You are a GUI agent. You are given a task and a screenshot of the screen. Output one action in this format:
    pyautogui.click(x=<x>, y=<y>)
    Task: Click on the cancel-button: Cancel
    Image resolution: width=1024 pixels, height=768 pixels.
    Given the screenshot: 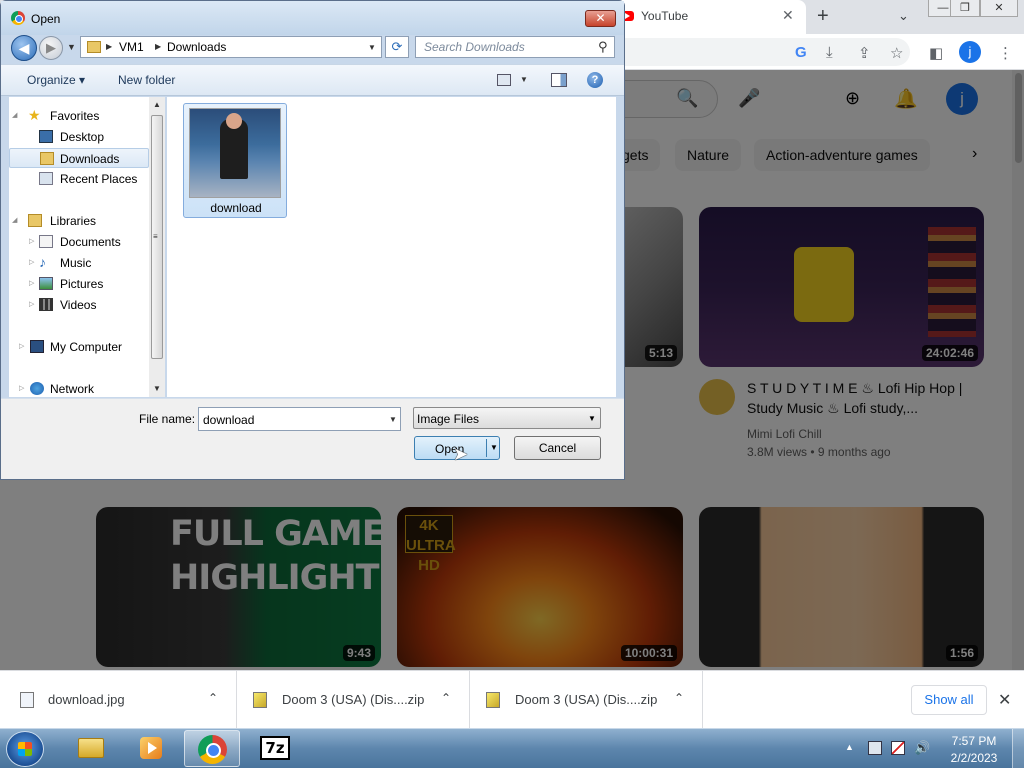 What is the action you would take?
    pyautogui.click(x=557, y=448)
    